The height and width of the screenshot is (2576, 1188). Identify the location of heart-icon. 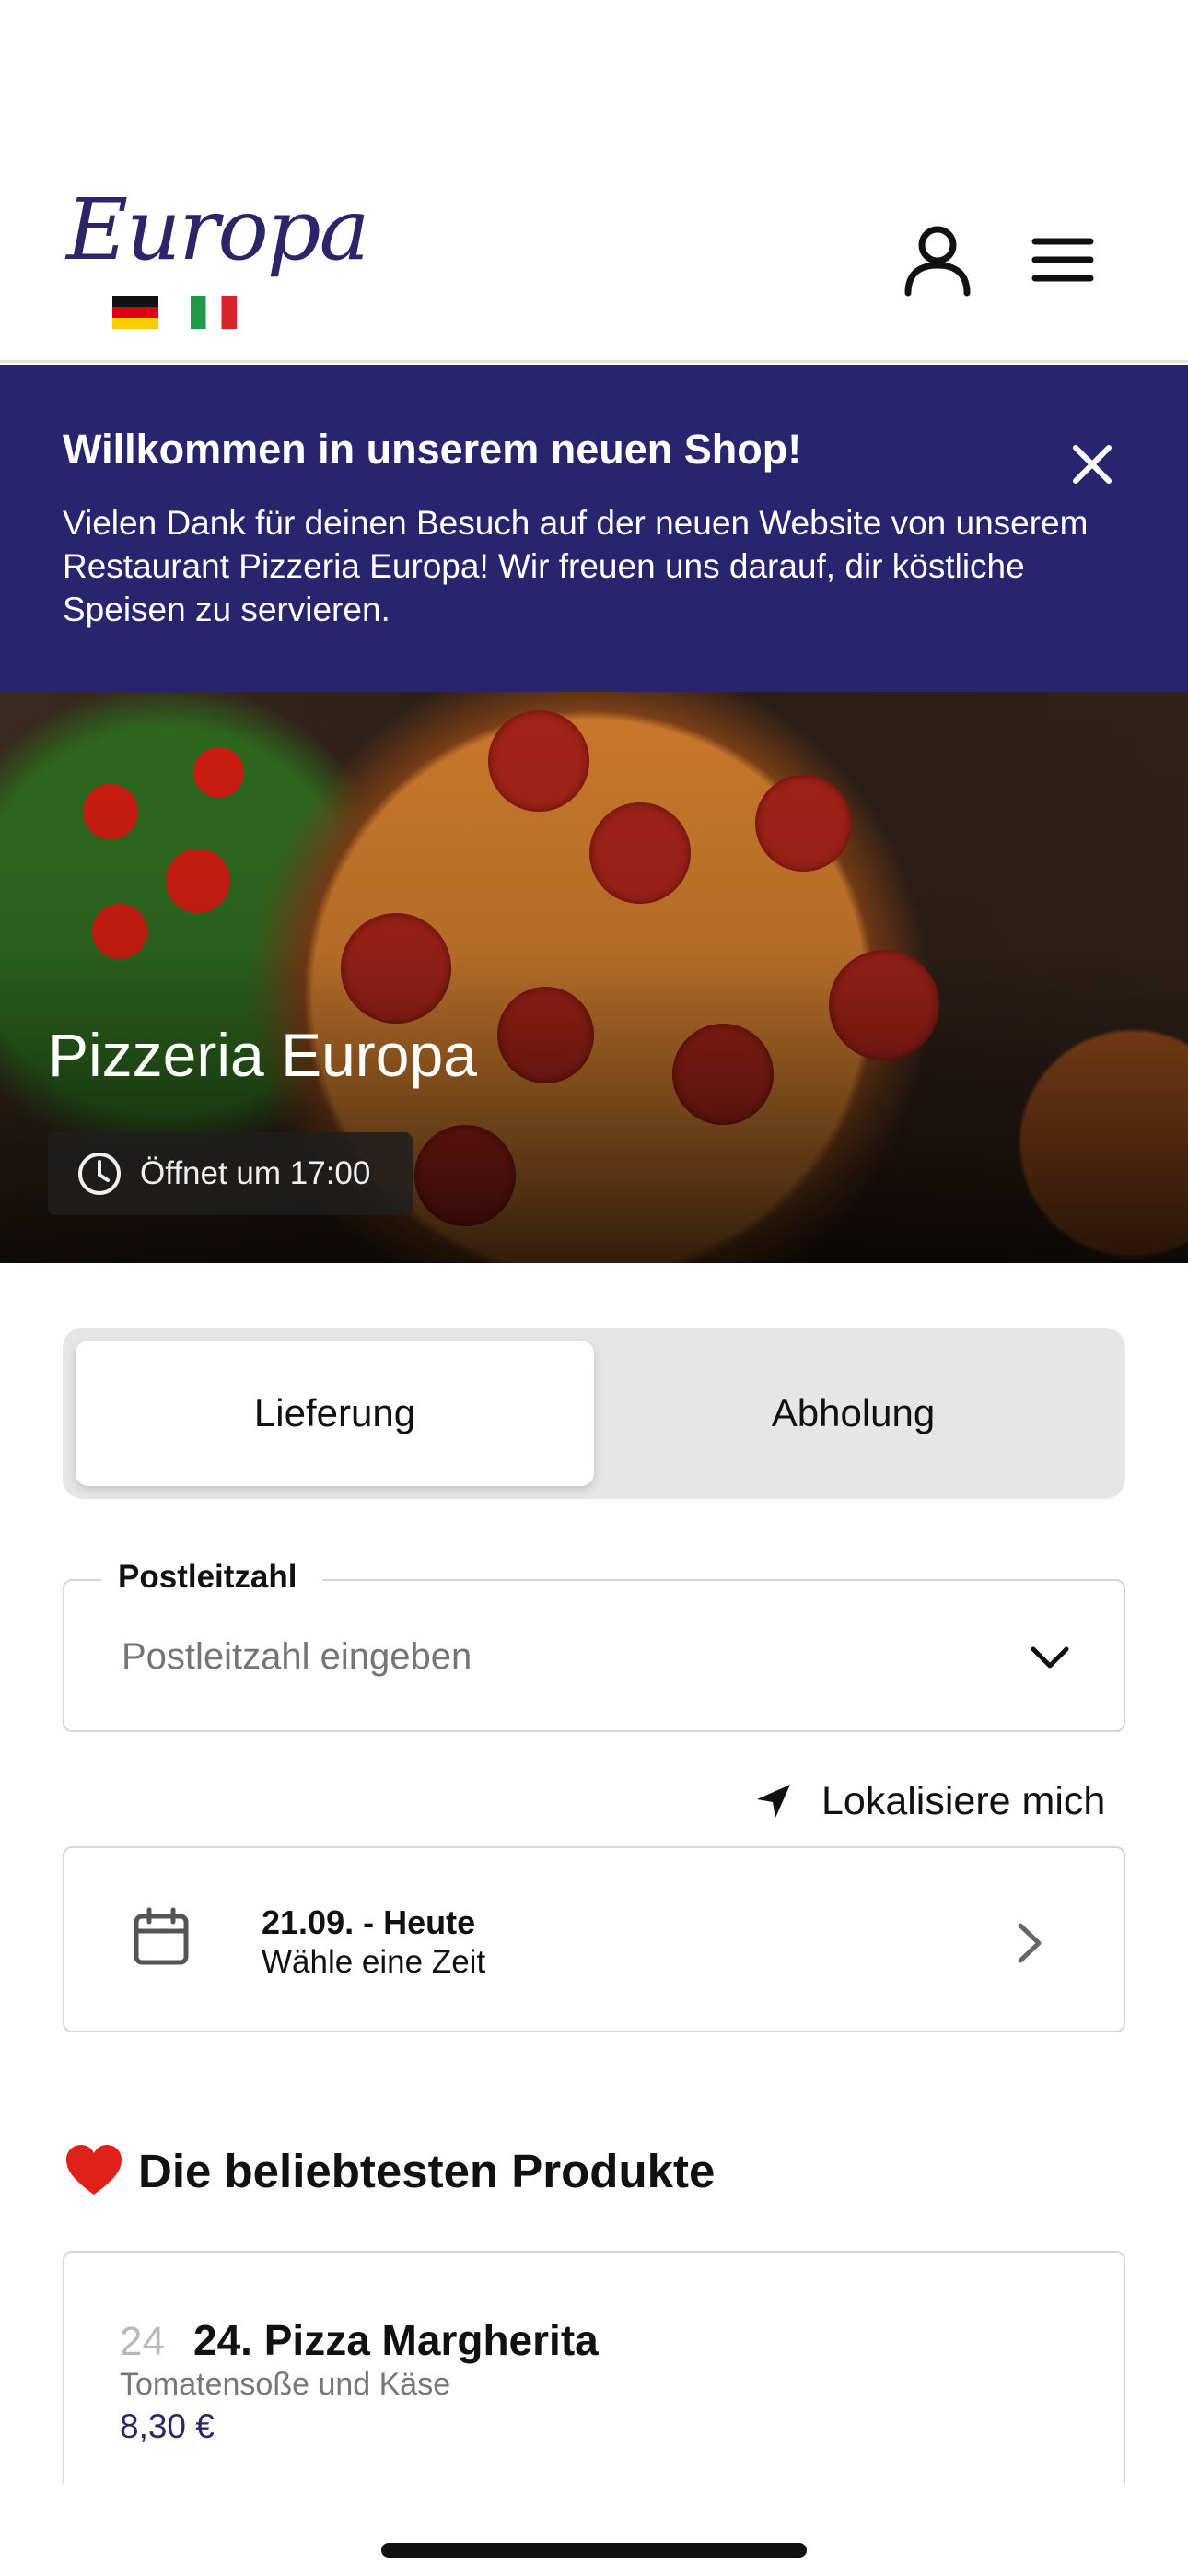
(94, 2170).